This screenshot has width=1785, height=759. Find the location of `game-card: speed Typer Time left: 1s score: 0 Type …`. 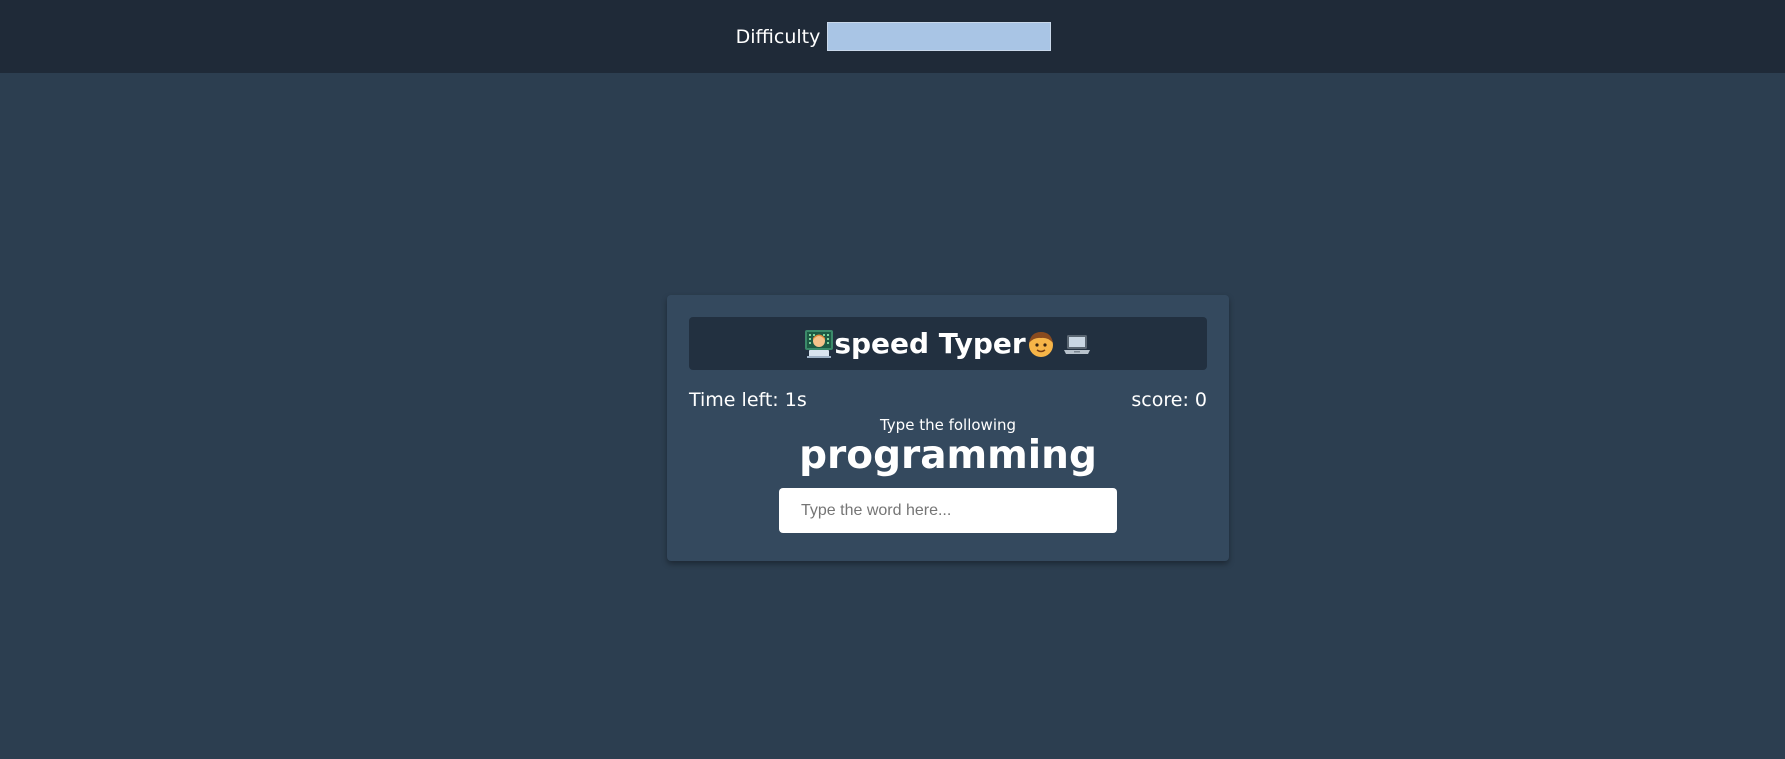

game-card: speed Typer Time left: 1s score: 0 Type … is located at coordinates (948, 428).